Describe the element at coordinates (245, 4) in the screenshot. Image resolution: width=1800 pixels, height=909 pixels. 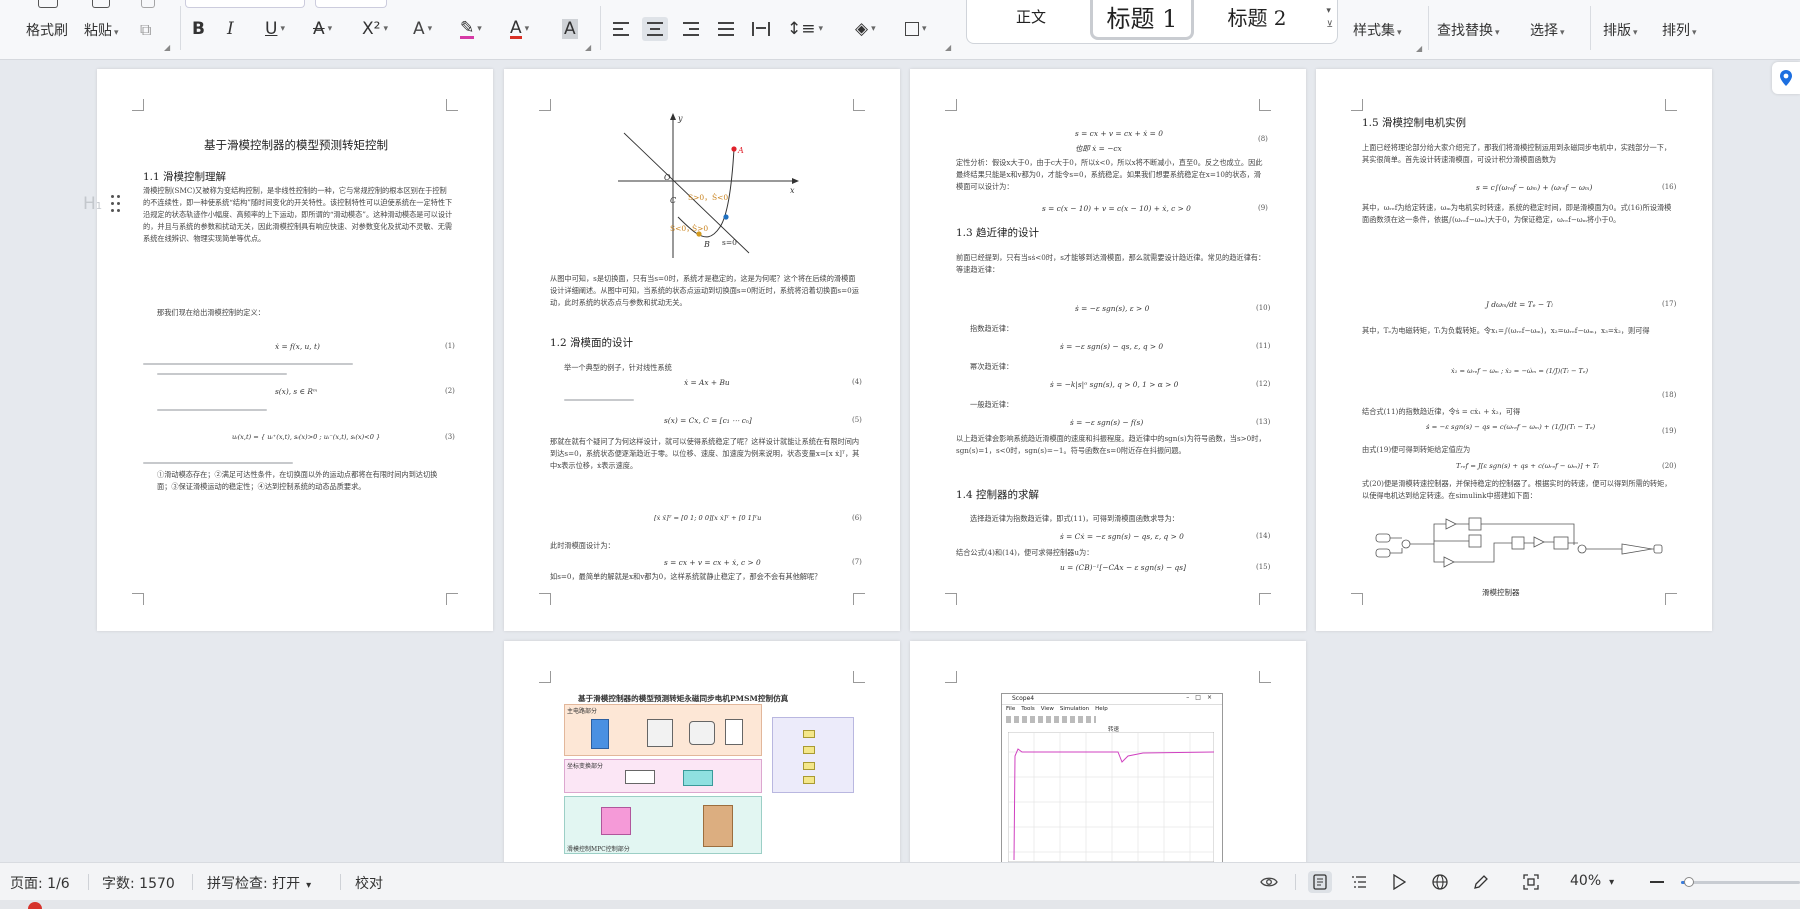
I see `font-name-combo` at that location.